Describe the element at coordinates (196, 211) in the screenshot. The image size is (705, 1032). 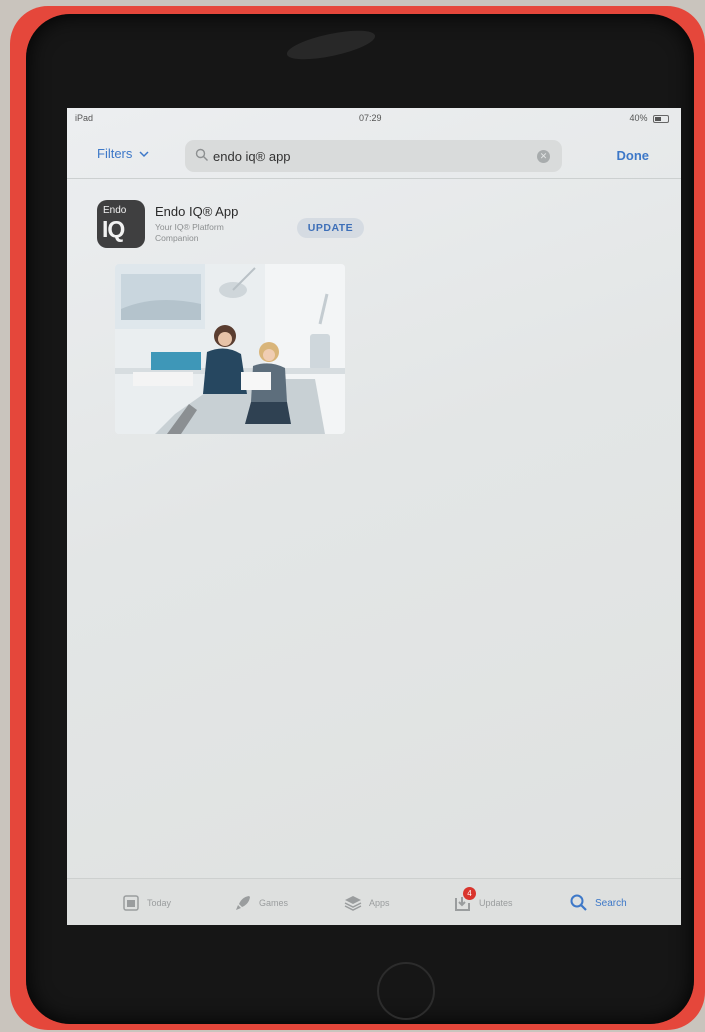
I see `app-name: Endo IQ® App` at that location.